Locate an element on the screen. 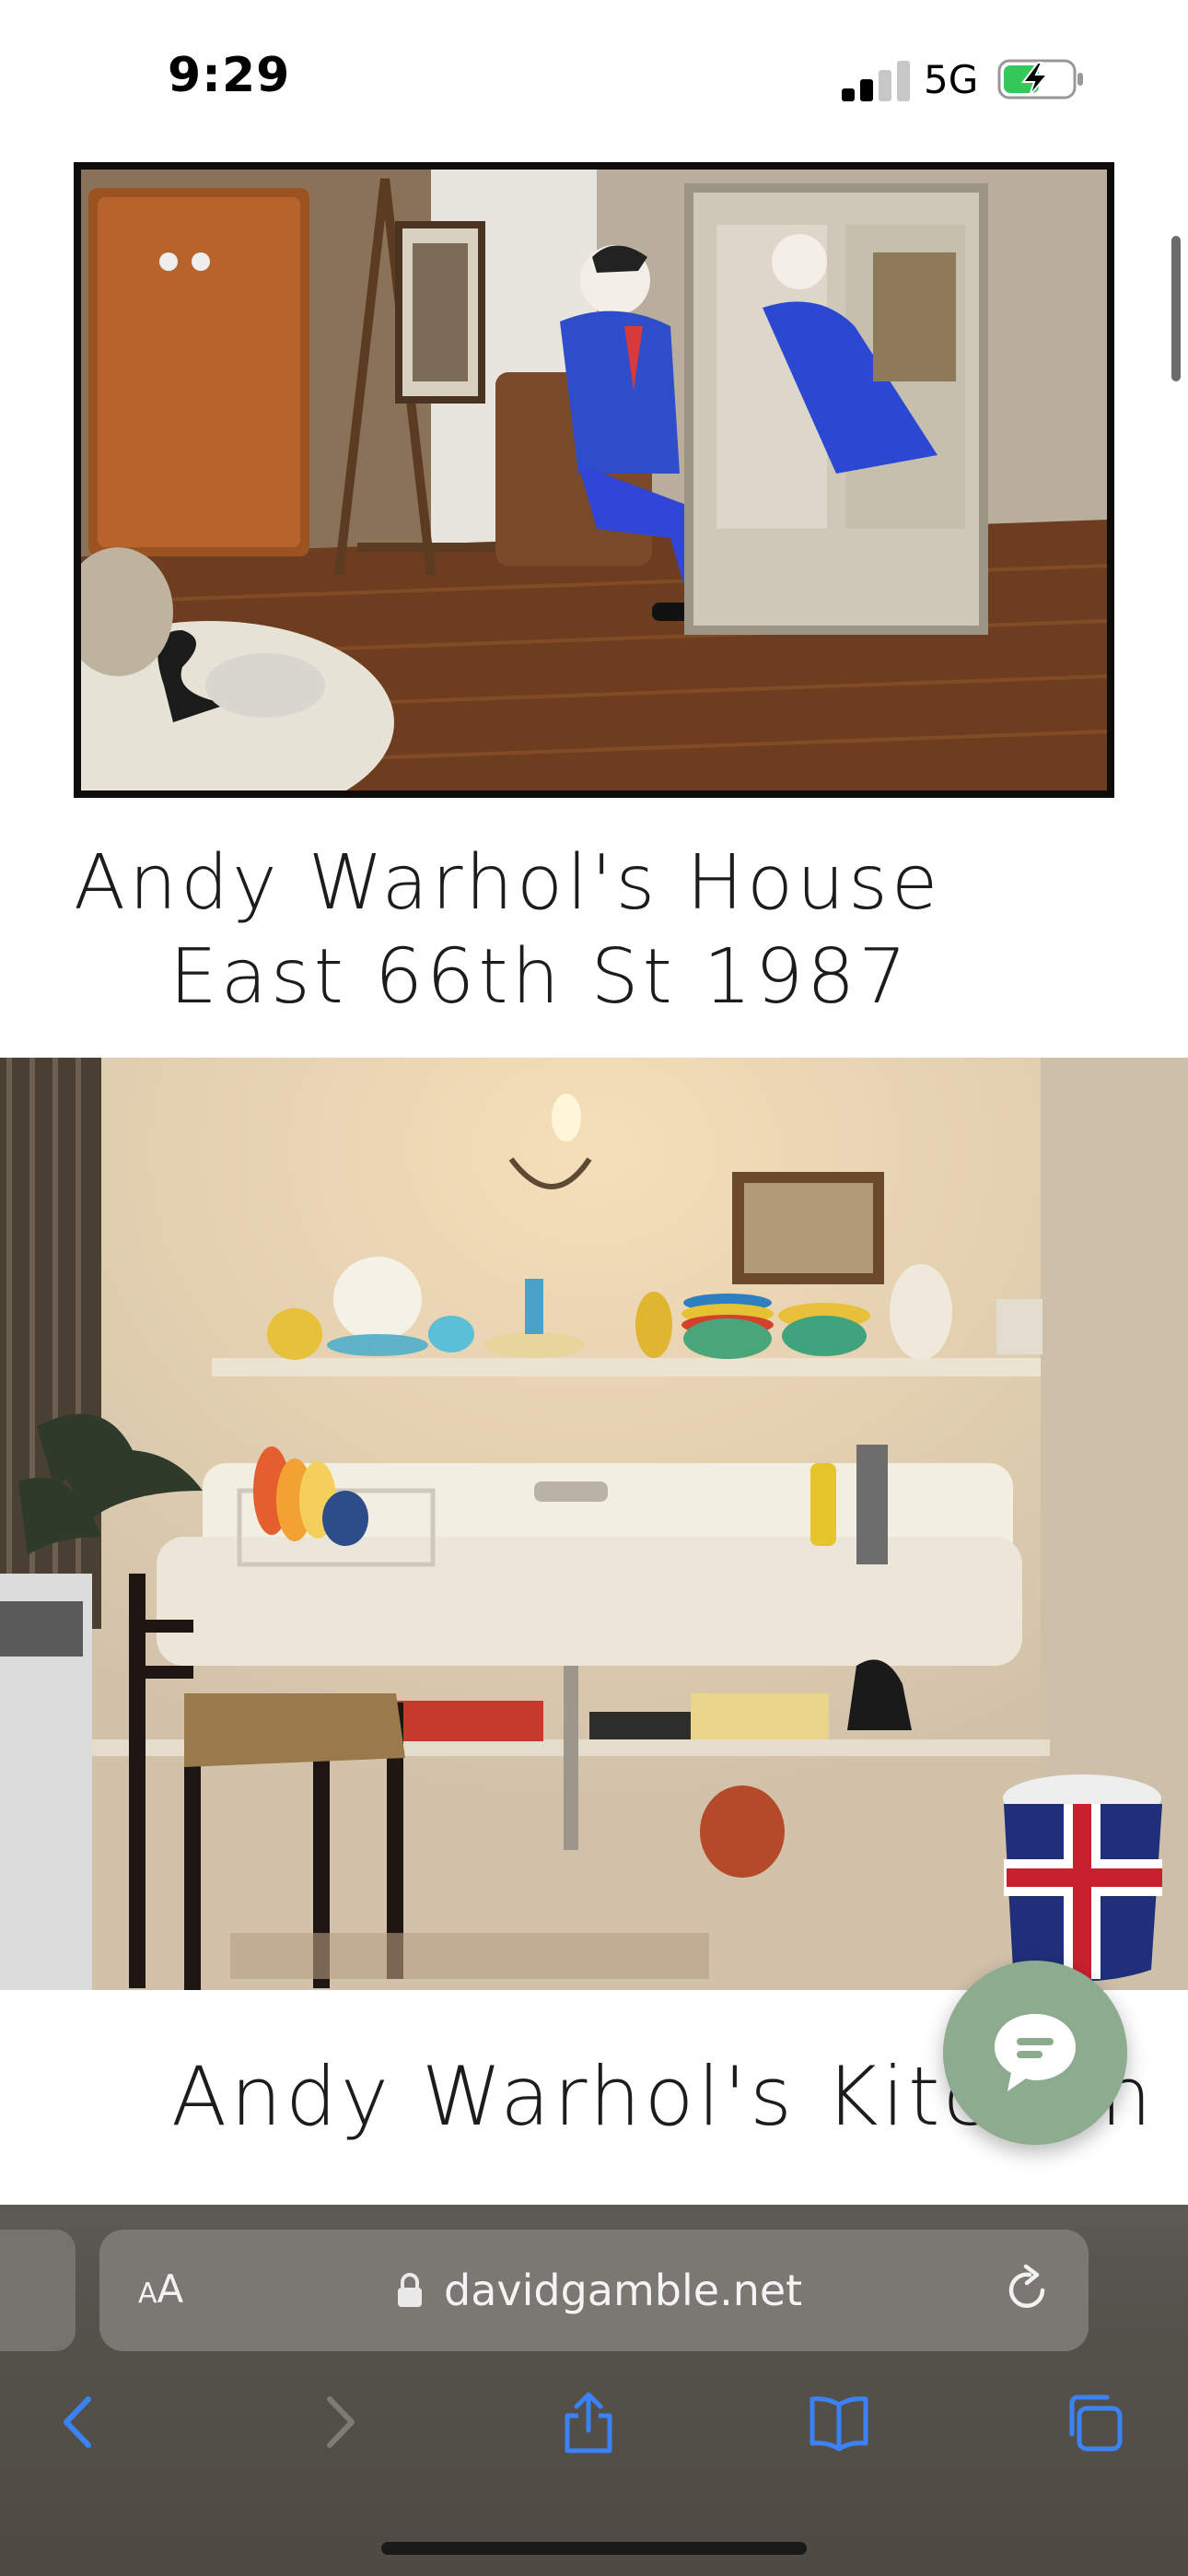  chat-button is located at coordinates (1035, 2053).